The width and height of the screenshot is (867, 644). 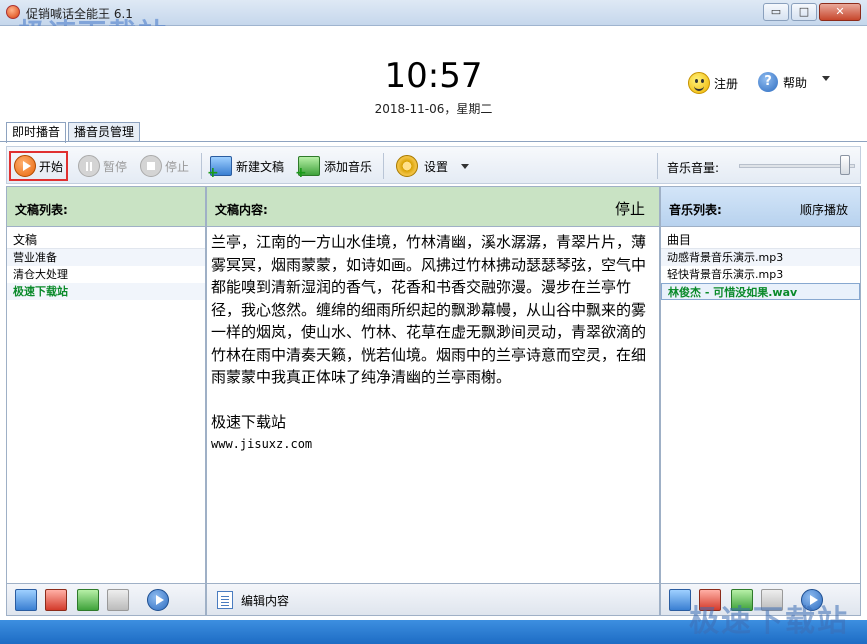 What do you see at coordinates (433, 207) in the screenshot?
I see `doc-content-header: 文稿内容: 停止` at bounding box center [433, 207].